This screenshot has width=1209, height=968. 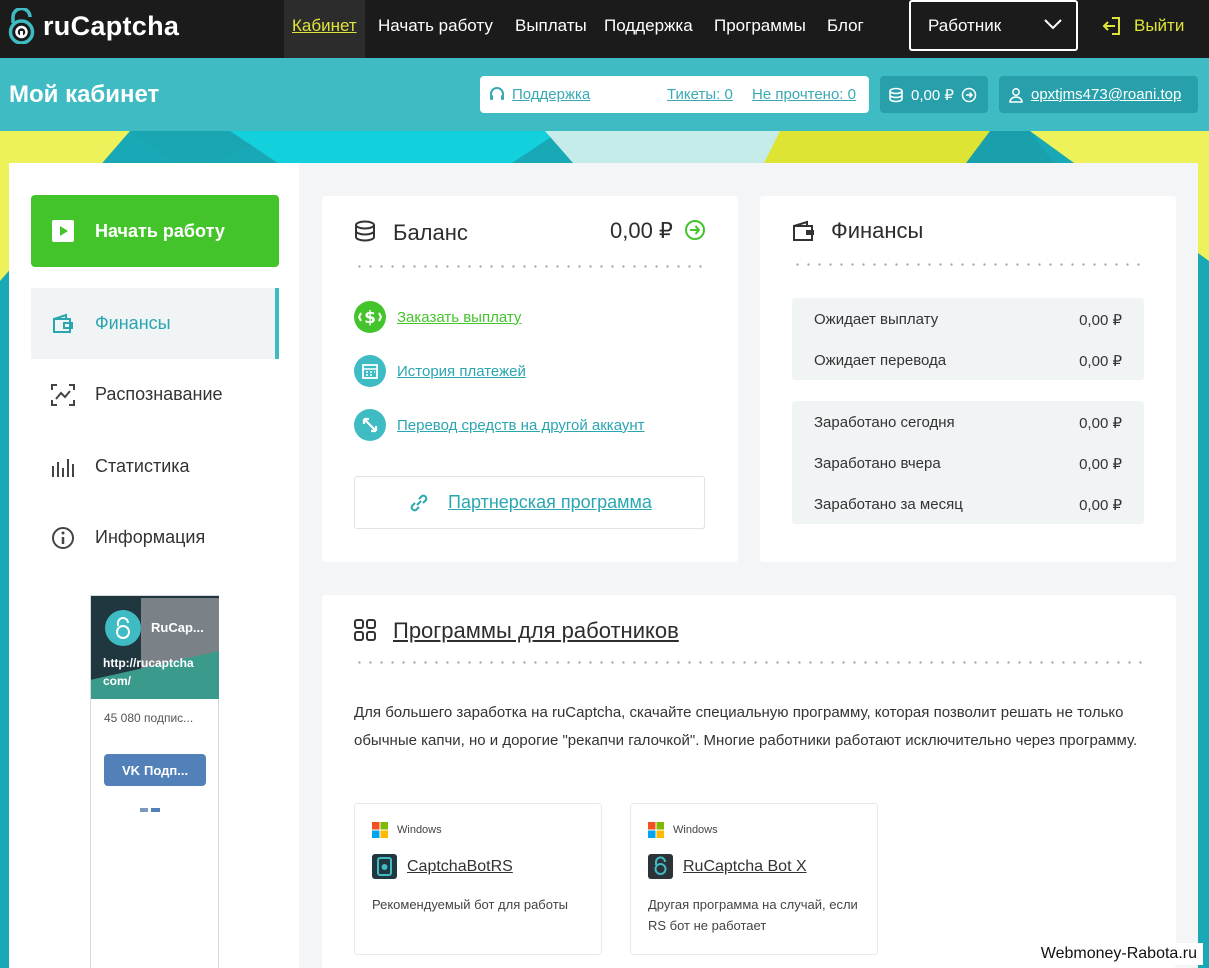 I want to click on os-row: Windows, so click(x=683, y=830).